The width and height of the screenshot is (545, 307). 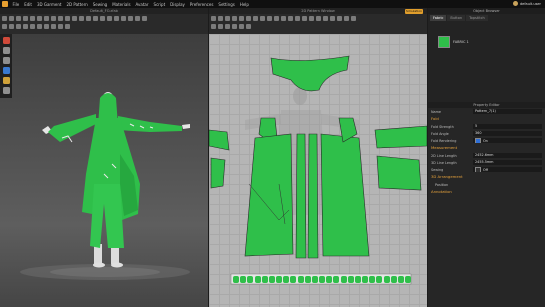 I want to click on transform-pattern-icon, so click(x=213, y=18).